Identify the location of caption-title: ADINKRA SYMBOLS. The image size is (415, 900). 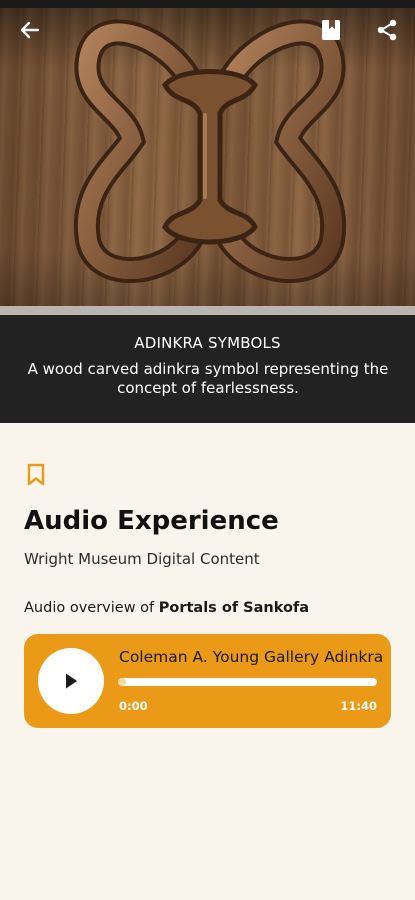
(207, 343).